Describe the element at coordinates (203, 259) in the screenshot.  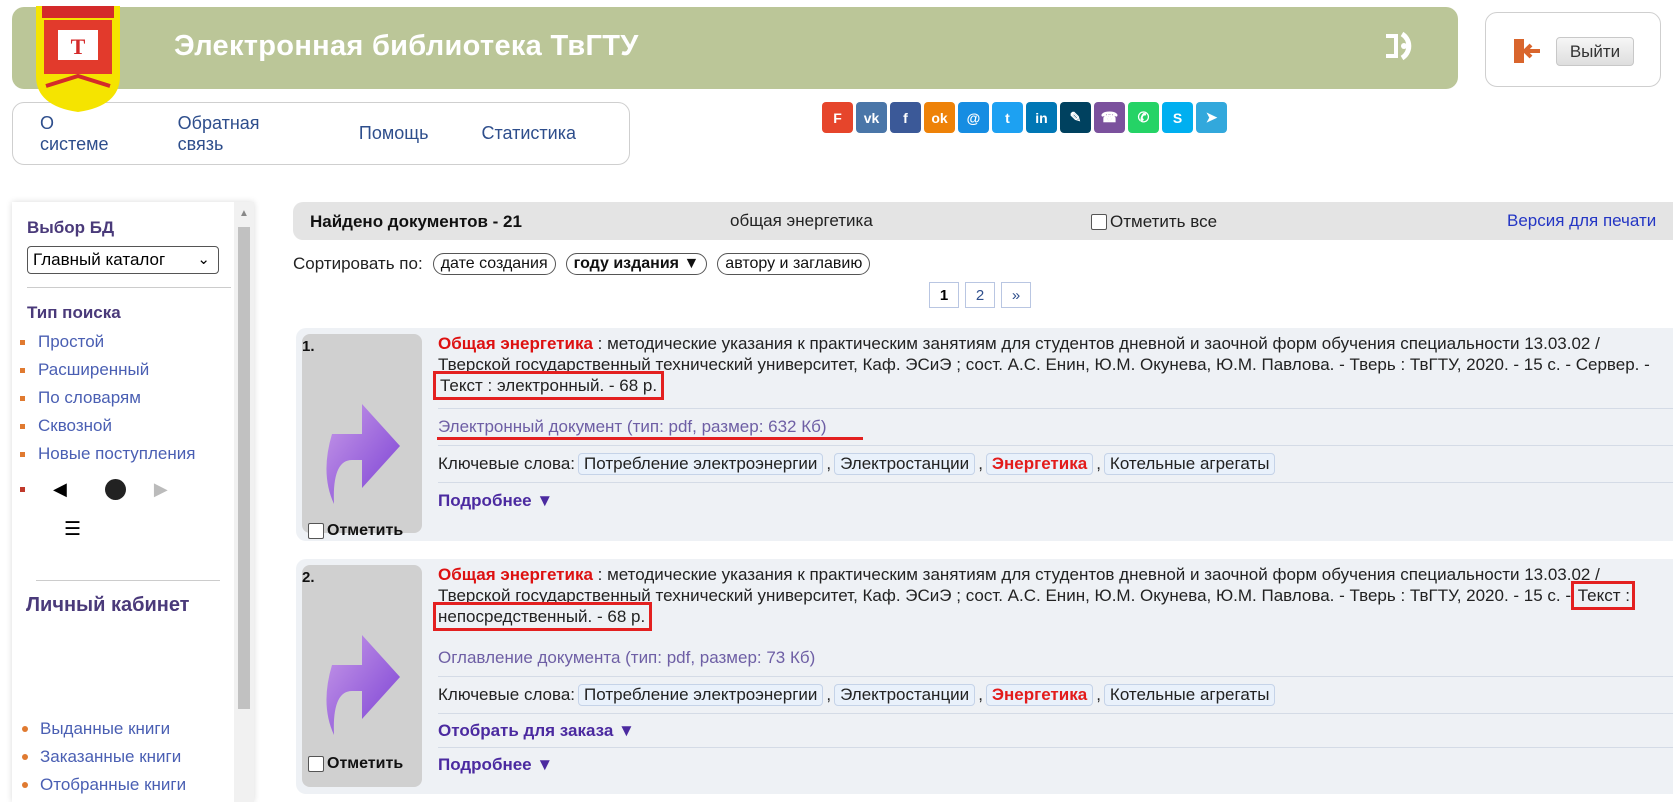
I see `chevron-down-icon: ⌄` at that location.